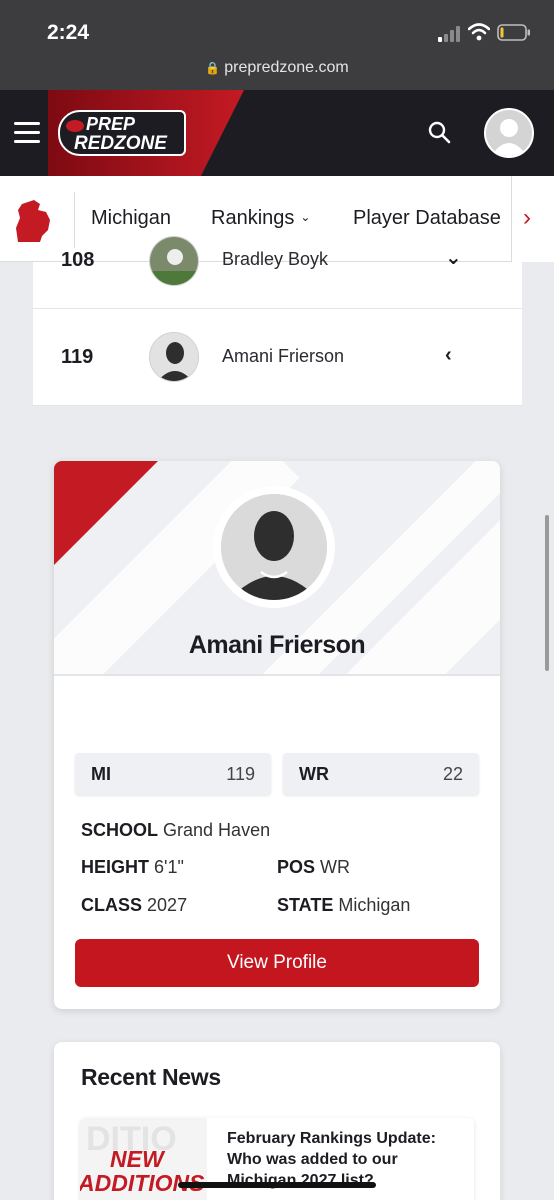  What do you see at coordinates (78, 260) in the screenshot?
I see `row-rank: 108` at bounding box center [78, 260].